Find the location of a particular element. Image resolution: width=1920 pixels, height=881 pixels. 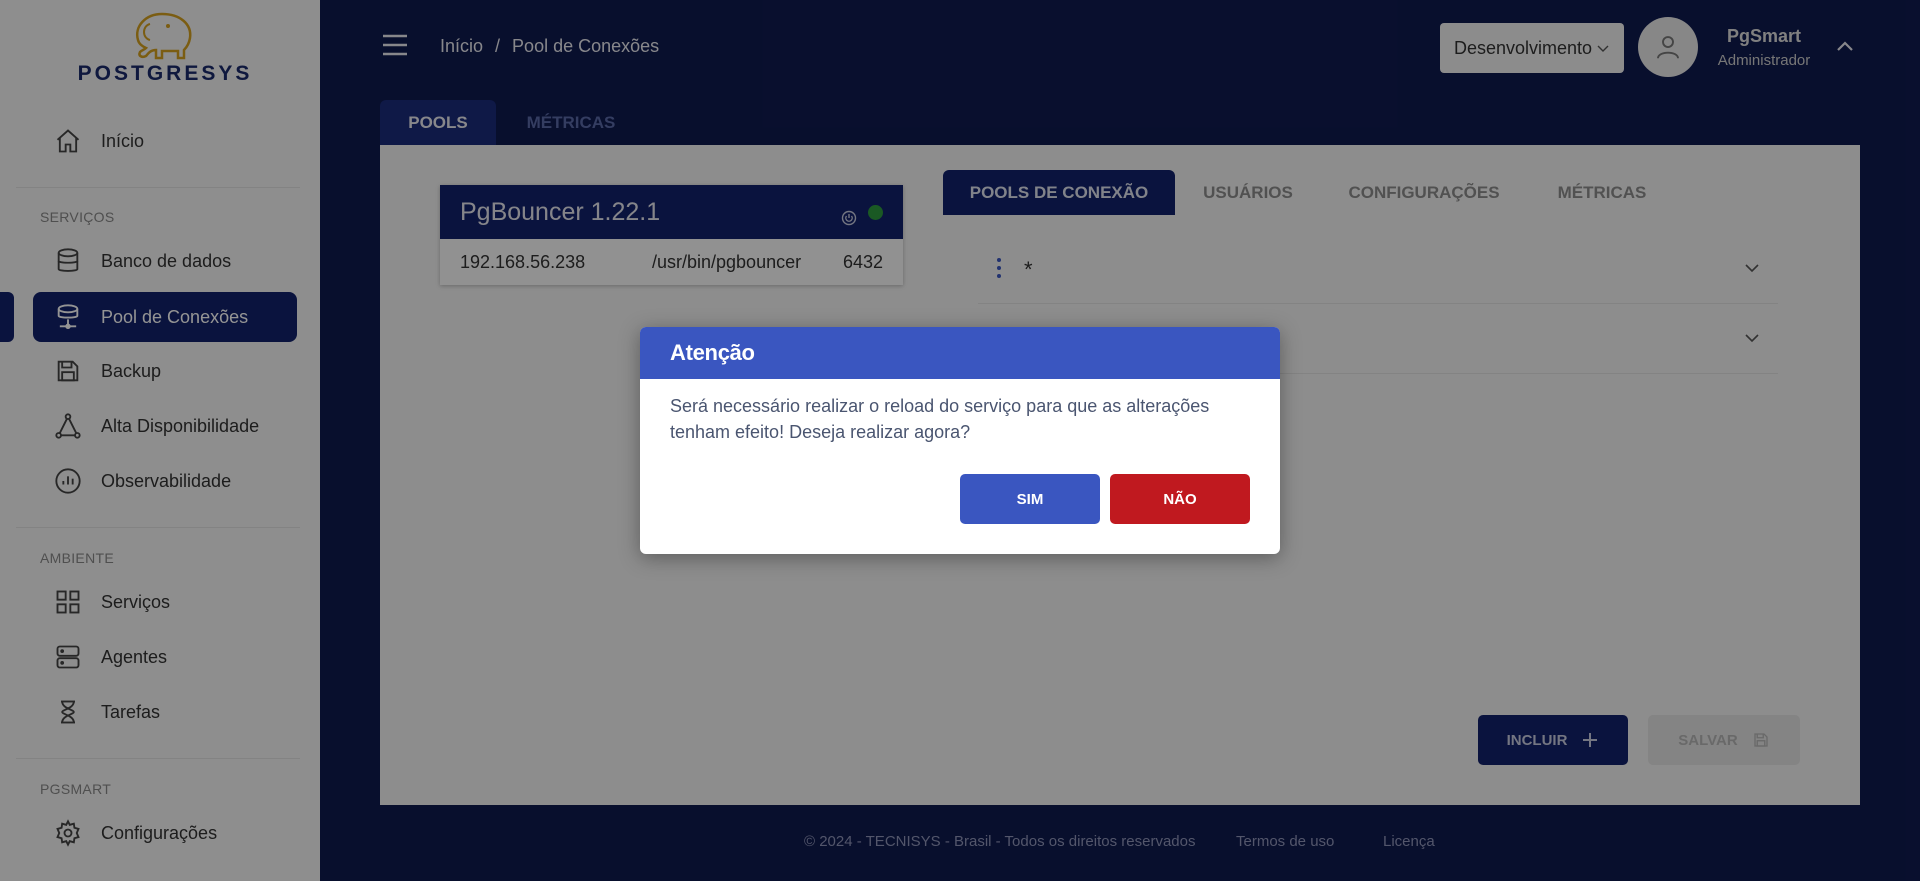

yes-button: SIM is located at coordinates (1030, 499).